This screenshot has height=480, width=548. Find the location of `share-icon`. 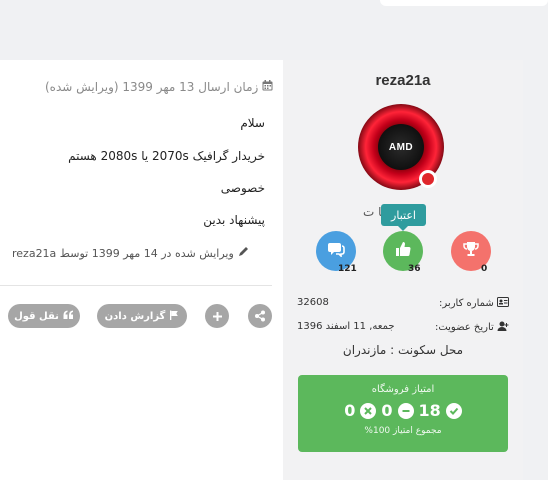

share-icon is located at coordinates (260, 316).